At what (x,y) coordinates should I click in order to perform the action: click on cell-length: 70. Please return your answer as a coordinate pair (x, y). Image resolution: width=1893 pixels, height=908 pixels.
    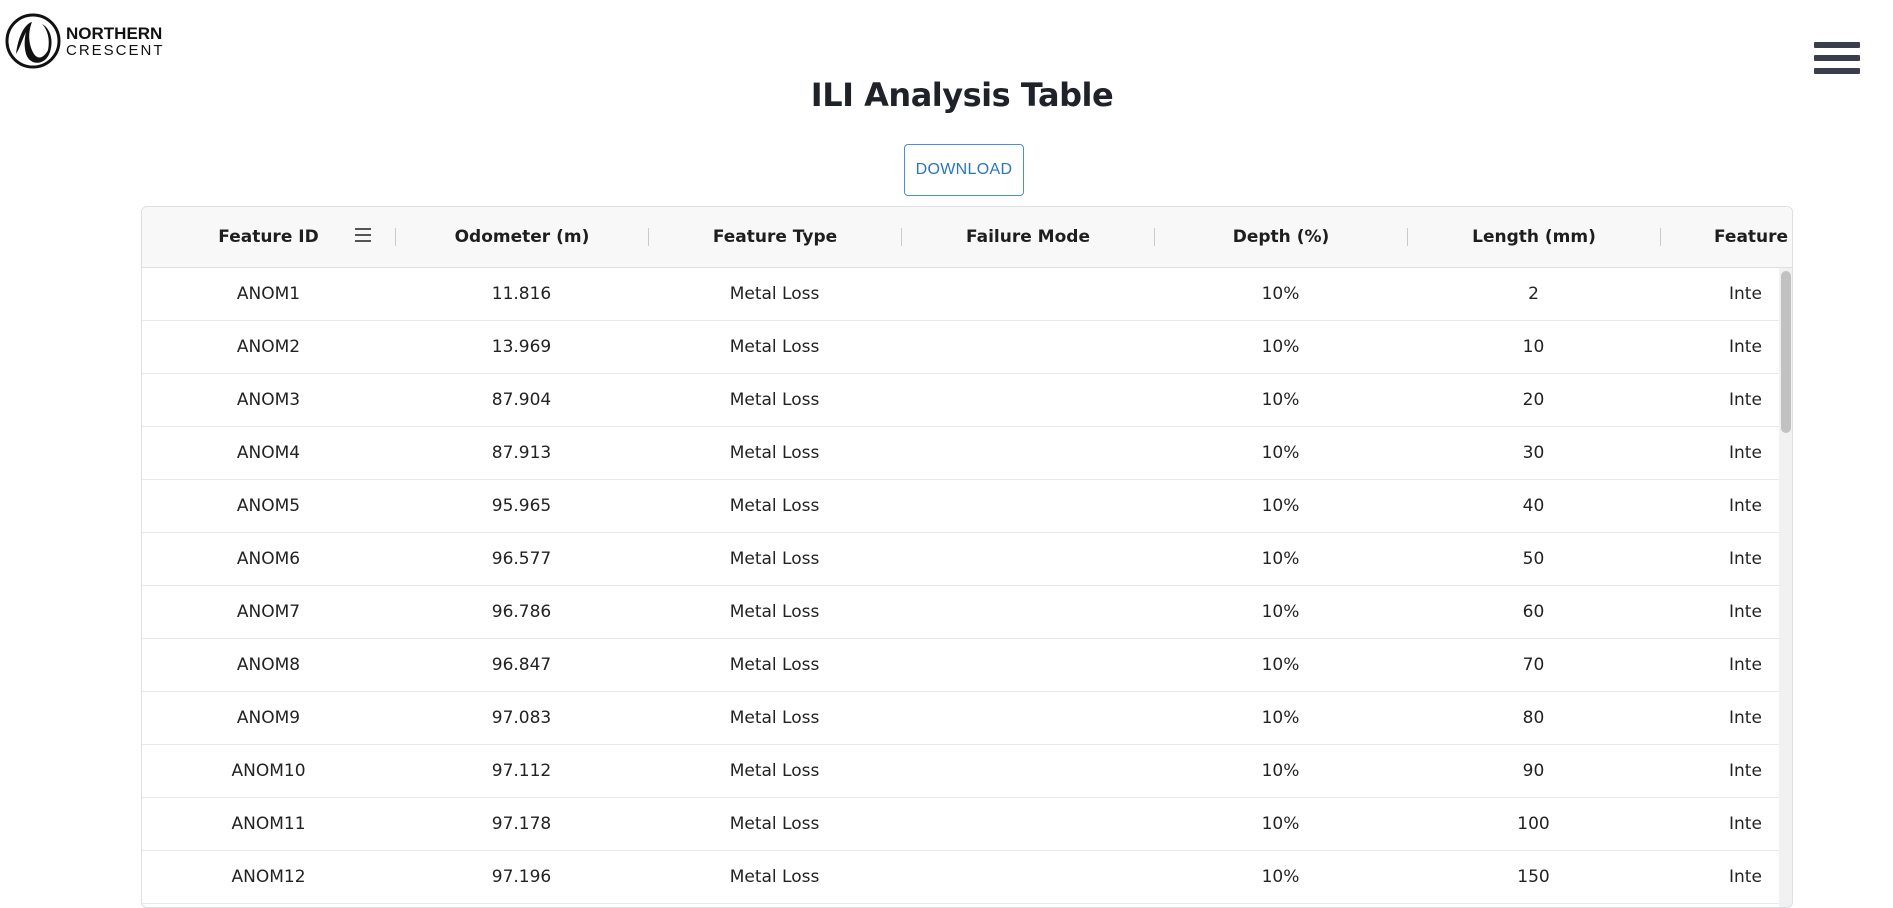
    Looking at the image, I should click on (1533, 665).